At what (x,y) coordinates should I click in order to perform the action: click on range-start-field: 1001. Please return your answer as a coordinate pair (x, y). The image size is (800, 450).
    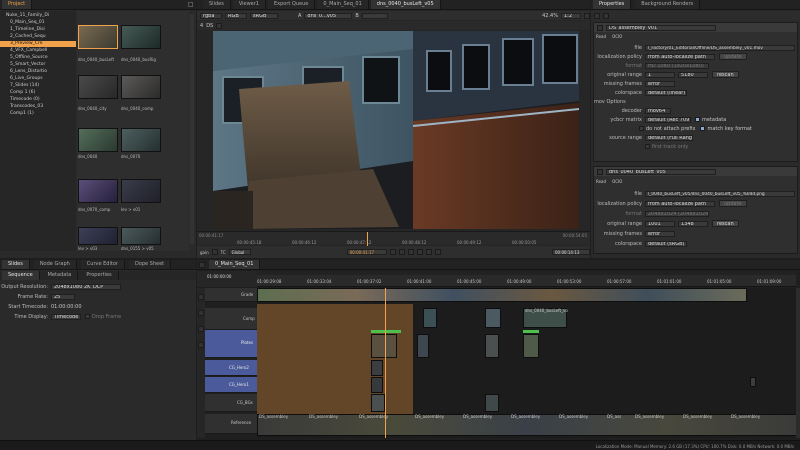
    Looking at the image, I should click on (660, 223).